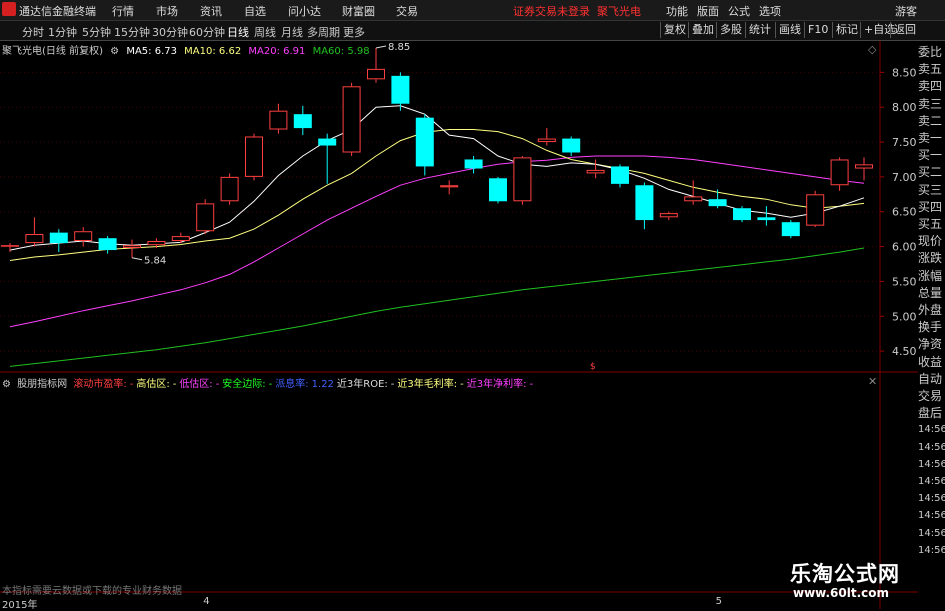 This screenshot has width=945, height=611. I want to click on menu-ask: 问小达, so click(304, 11).